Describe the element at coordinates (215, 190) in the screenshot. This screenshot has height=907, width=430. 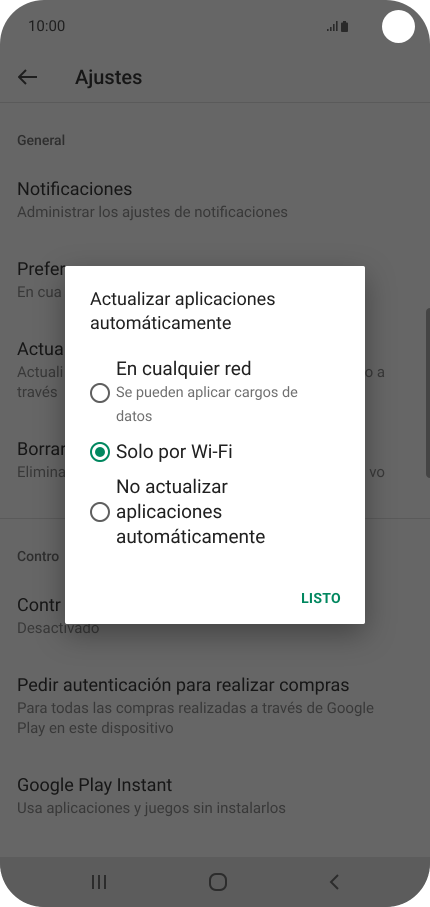
I see `setting-title: Notificaciones` at that location.